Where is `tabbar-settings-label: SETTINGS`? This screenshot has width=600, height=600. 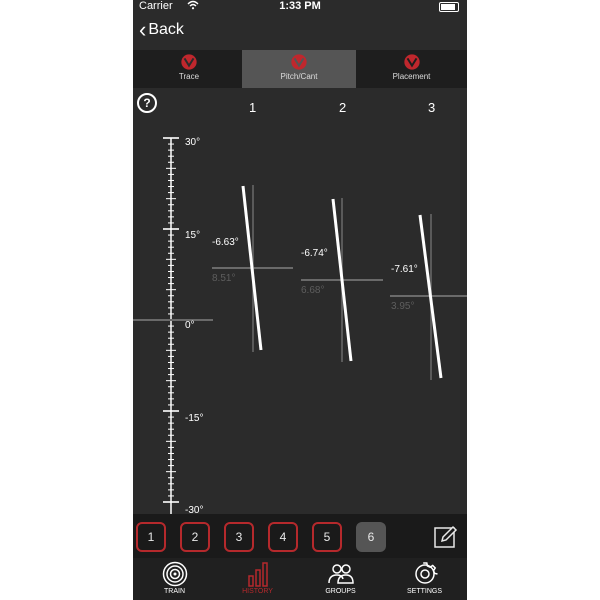
tabbar-settings-label: SETTINGS is located at coordinates (424, 591).